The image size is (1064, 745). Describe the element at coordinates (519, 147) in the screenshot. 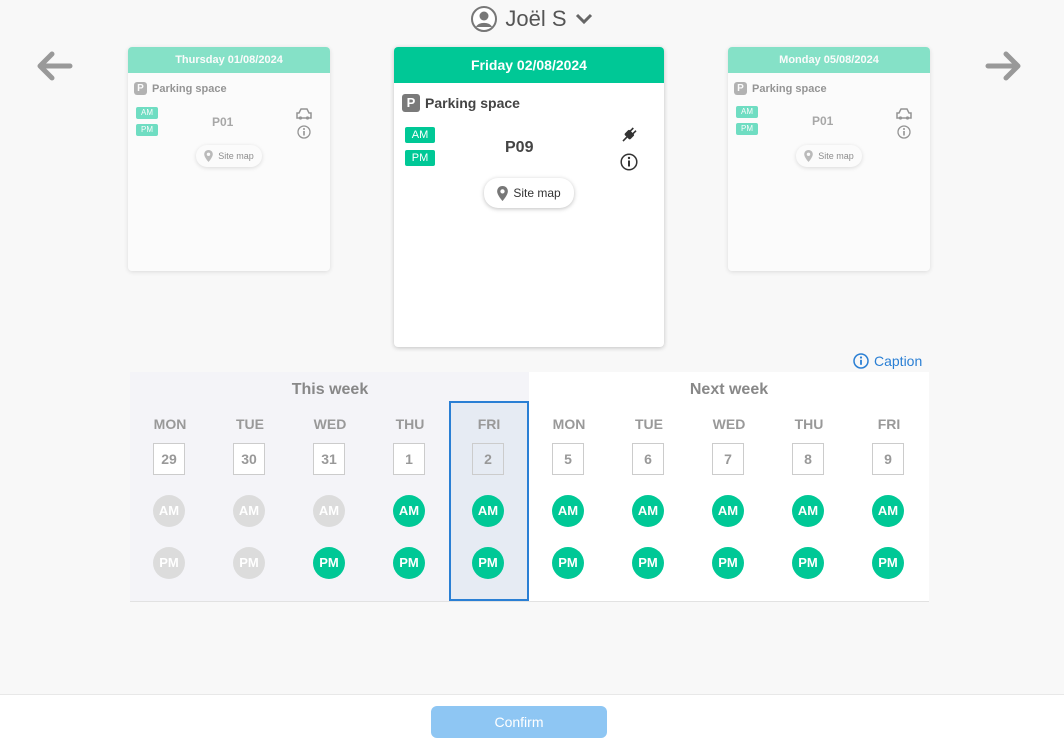

I see `parking-spot-id: P09` at that location.